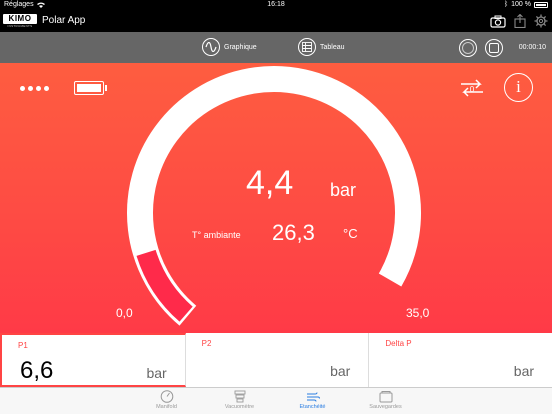 Image resolution: width=552 pixels, height=414 pixels. I want to click on card-label: Delta P, so click(398, 343).